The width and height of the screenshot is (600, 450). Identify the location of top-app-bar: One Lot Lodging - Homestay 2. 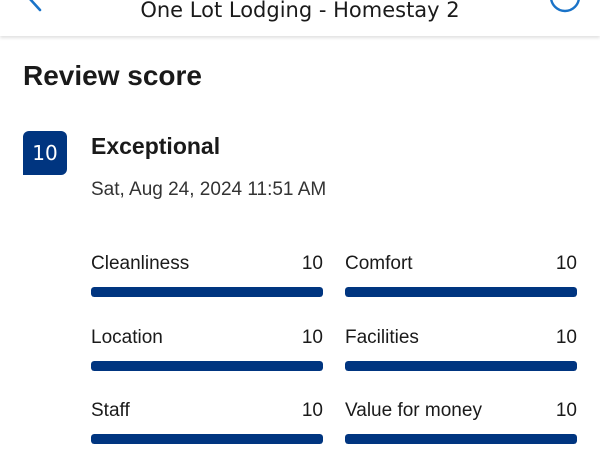
(300, 18).